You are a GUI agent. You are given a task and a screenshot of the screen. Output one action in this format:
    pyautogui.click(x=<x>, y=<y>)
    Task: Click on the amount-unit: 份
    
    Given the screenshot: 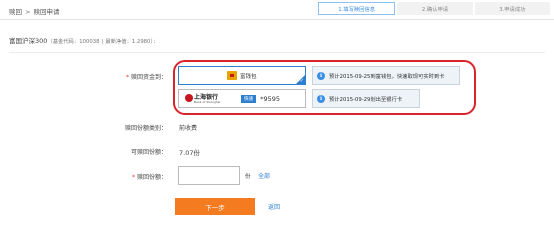 What is the action you would take?
    pyautogui.click(x=248, y=177)
    